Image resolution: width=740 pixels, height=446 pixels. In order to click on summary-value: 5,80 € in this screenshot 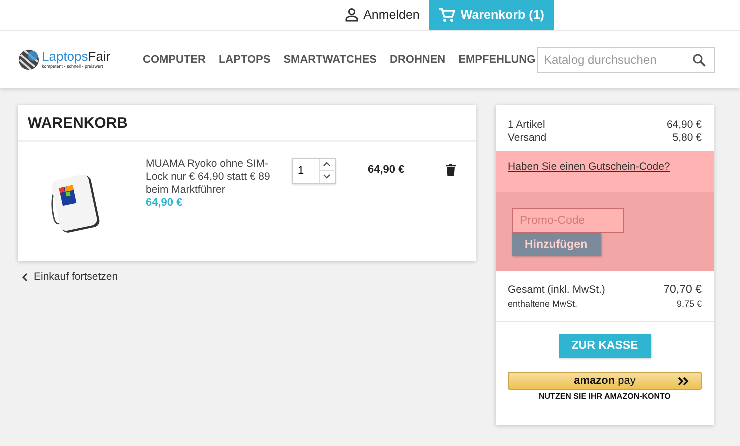, I will do `click(687, 138)`.